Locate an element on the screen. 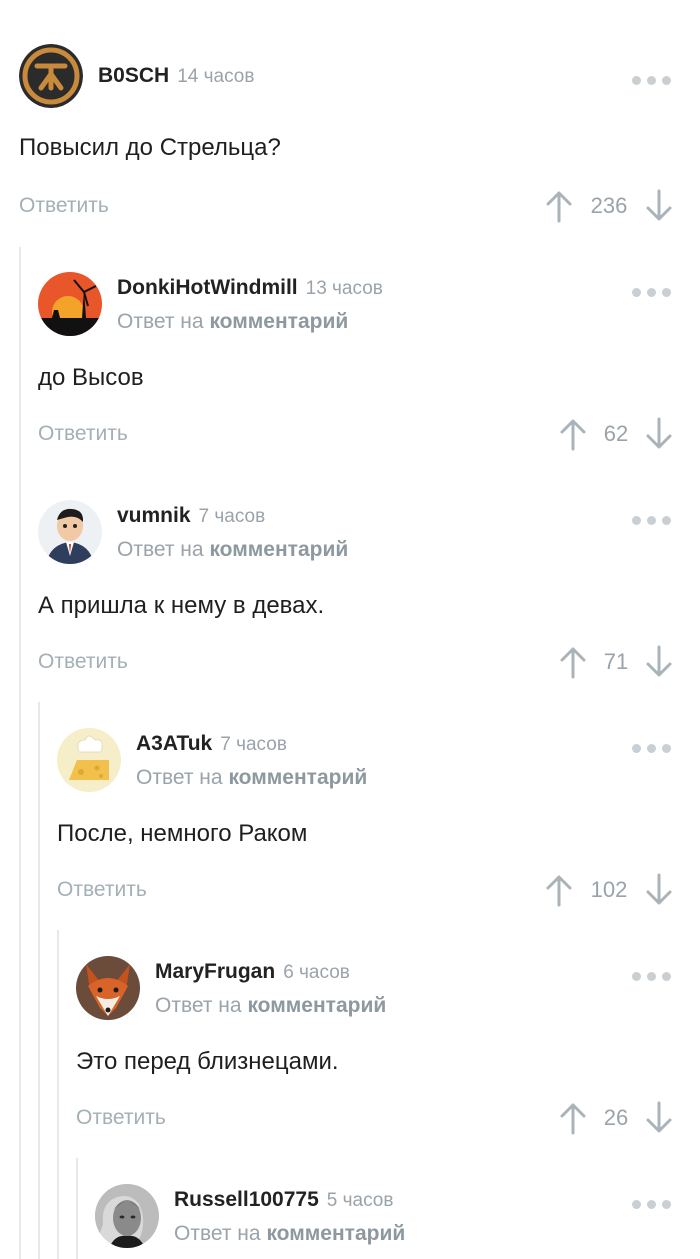 The width and height of the screenshot is (700, 1259). author-name: DonkiHotWindmill is located at coordinates (207, 287).